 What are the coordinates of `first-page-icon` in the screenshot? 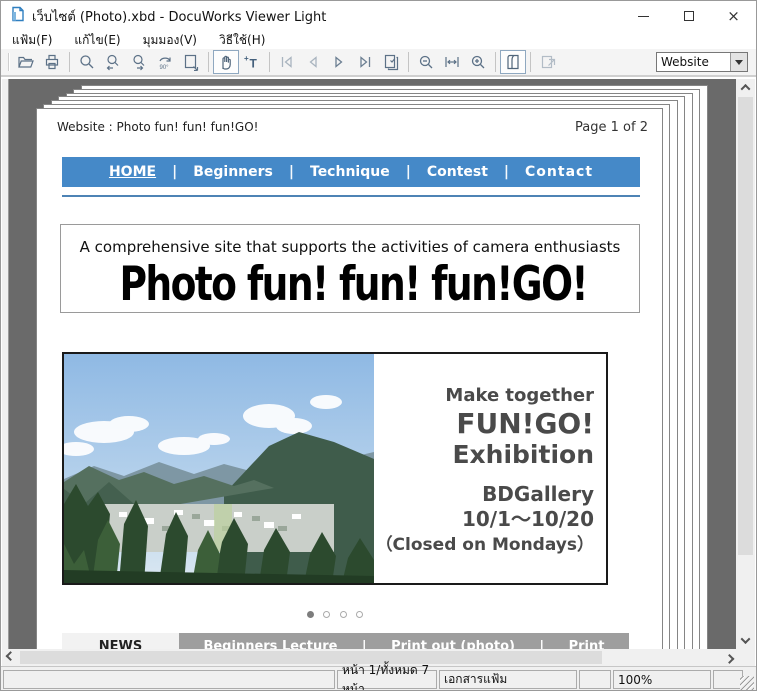 It's located at (286, 62).